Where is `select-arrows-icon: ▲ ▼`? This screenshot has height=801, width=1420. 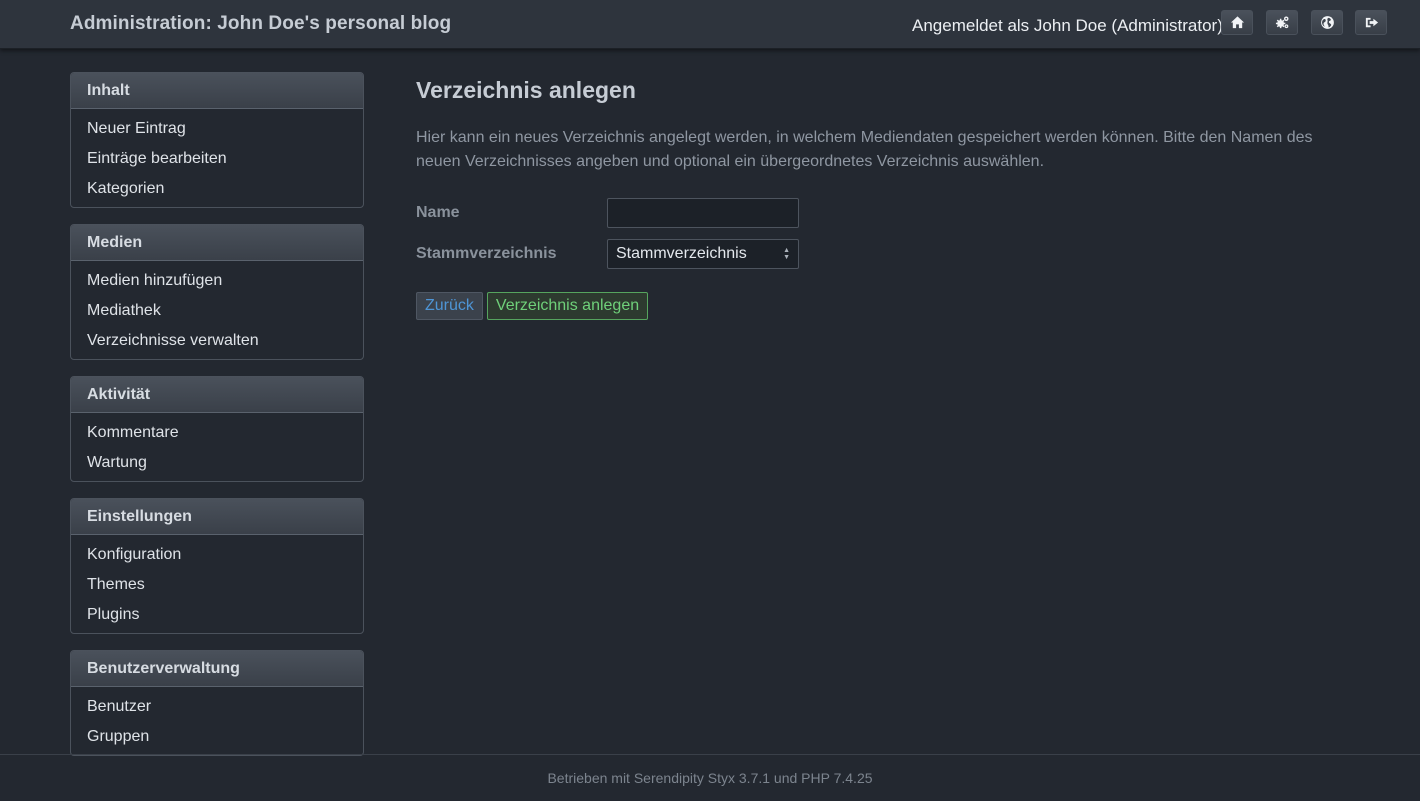
select-arrows-icon: ▲ ▼ is located at coordinates (786, 254).